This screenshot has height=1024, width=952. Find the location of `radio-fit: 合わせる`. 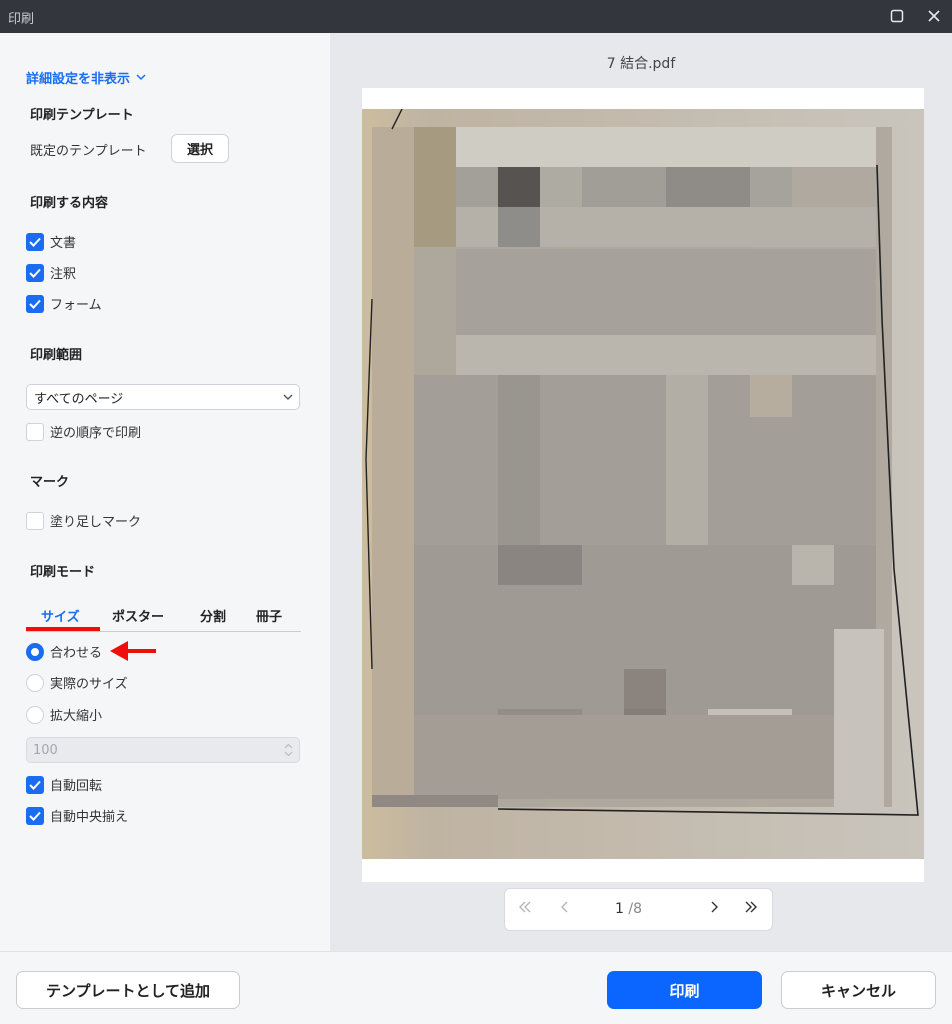

radio-fit: 合わせる is located at coordinates (64, 651).